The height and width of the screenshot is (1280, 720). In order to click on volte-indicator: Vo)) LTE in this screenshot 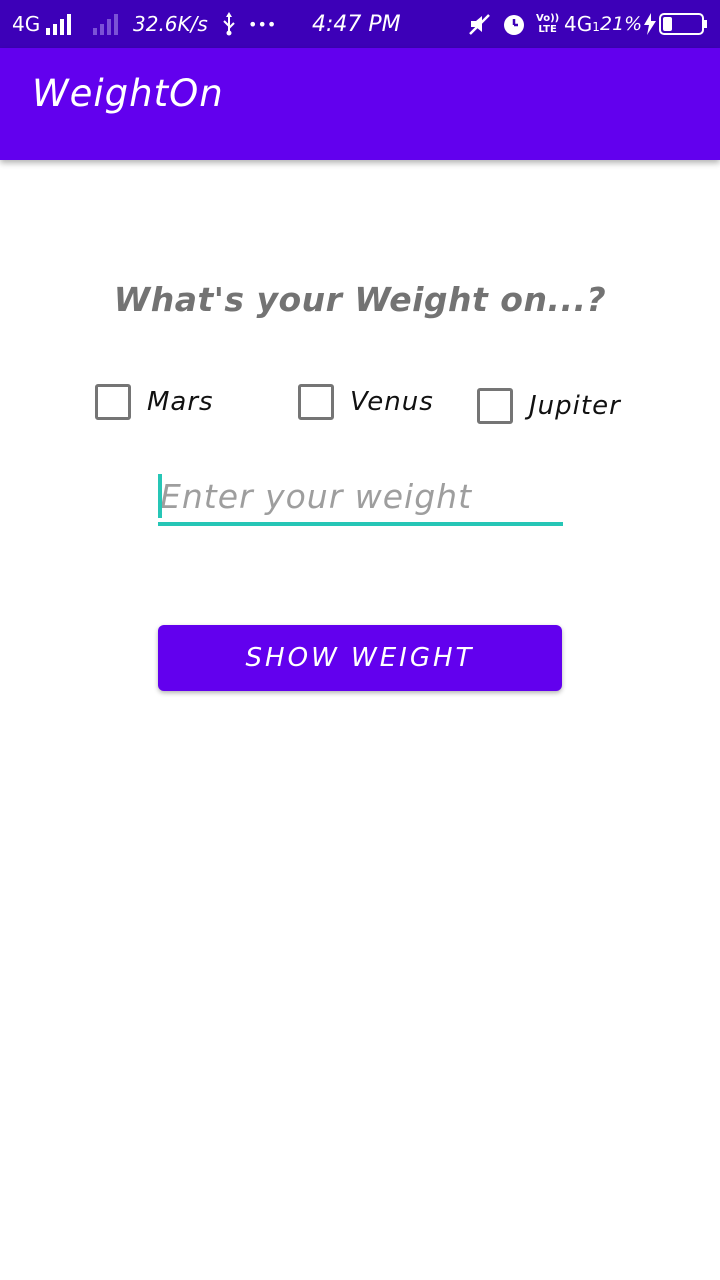, I will do `click(548, 24)`.